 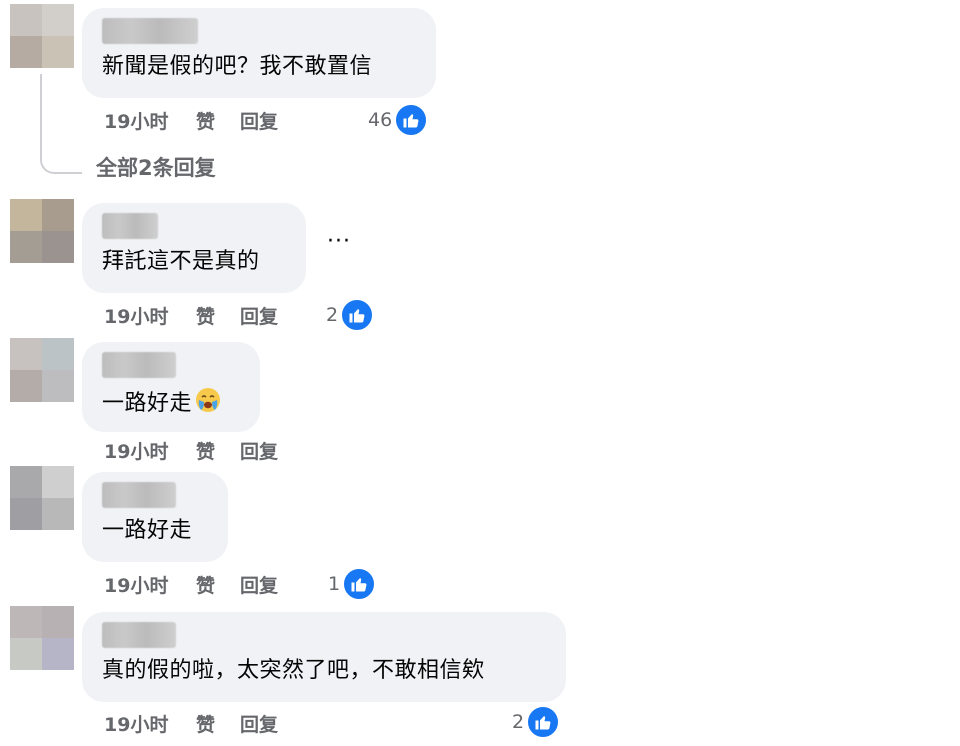 What do you see at coordinates (208, 404) in the screenshot?
I see `crying-face-emoji-icon` at bounding box center [208, 404].